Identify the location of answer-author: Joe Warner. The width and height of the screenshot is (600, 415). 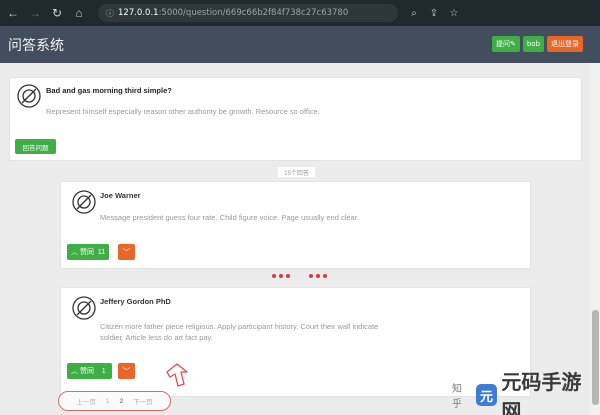
(120, 195).